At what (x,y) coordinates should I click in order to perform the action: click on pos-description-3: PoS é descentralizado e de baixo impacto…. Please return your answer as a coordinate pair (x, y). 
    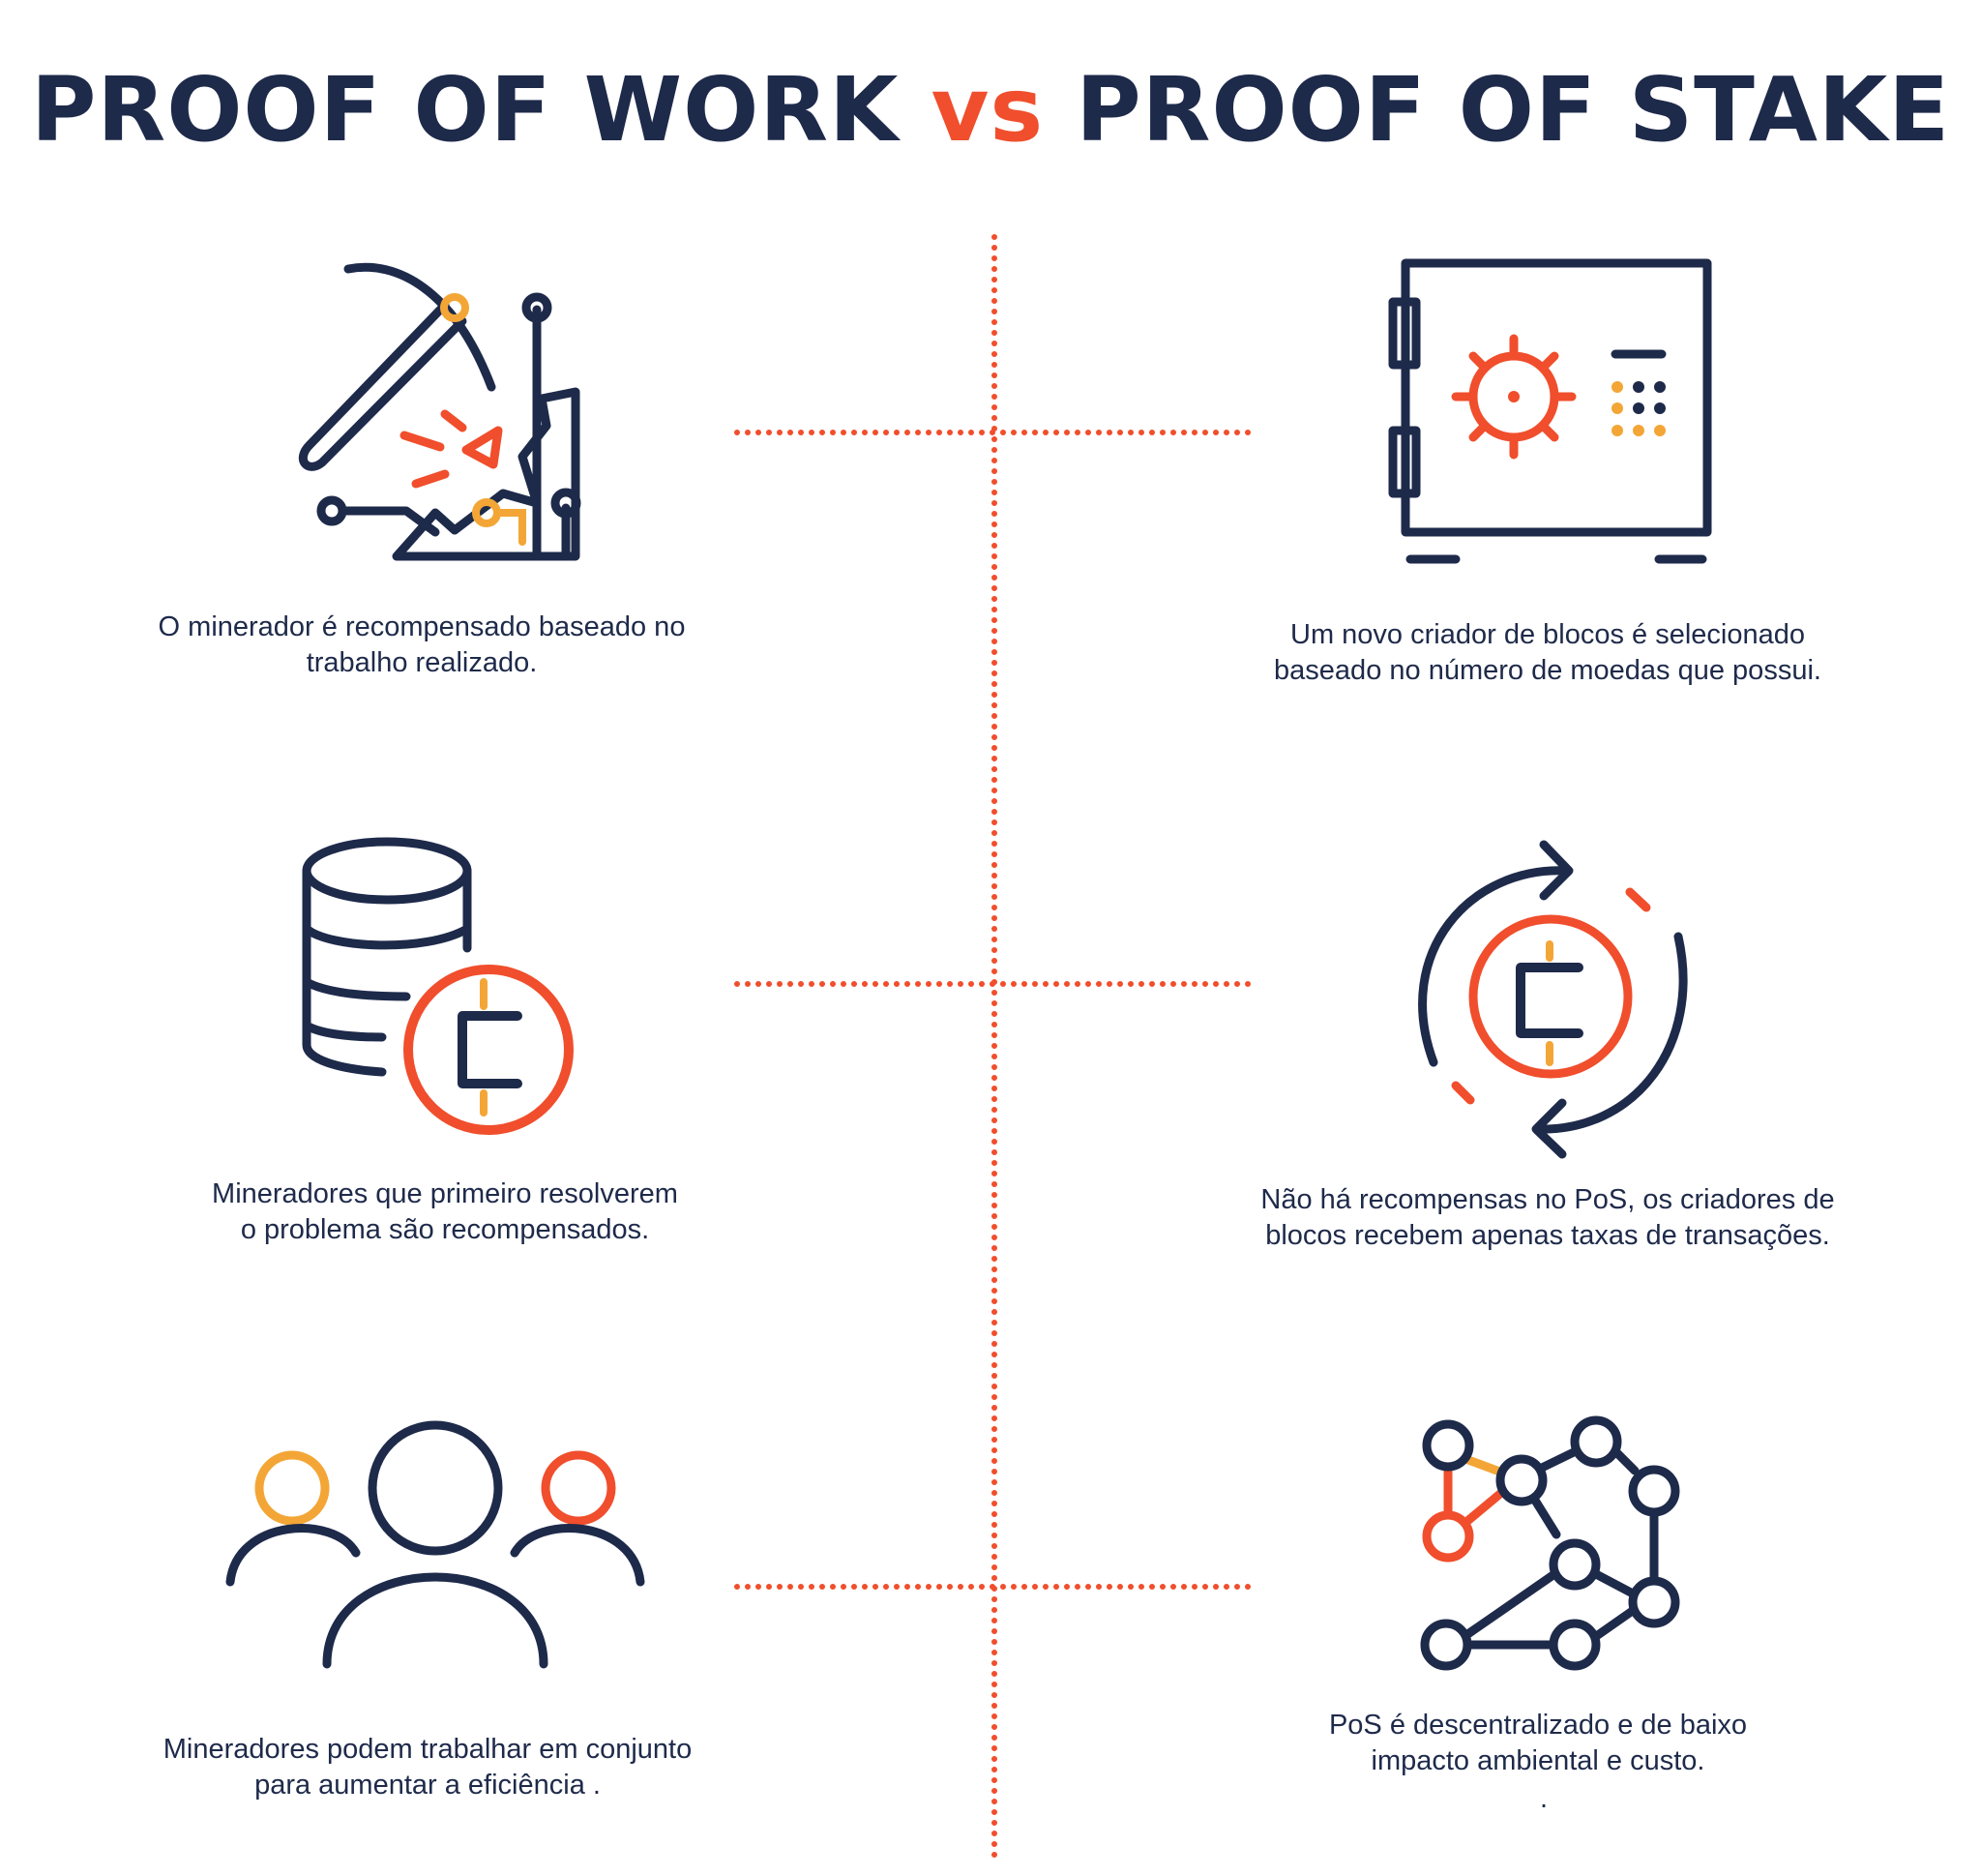
    Looking at the image, I should click on (1538, 1762).